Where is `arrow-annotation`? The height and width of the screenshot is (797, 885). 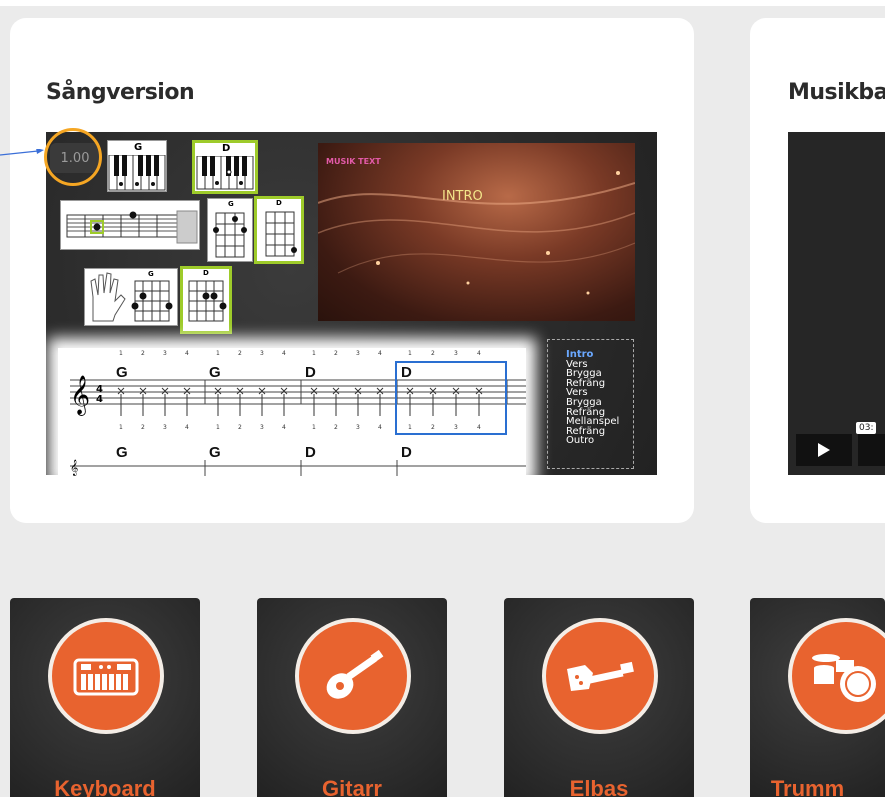
arrow-annotation is located at coordinates (22, 152).